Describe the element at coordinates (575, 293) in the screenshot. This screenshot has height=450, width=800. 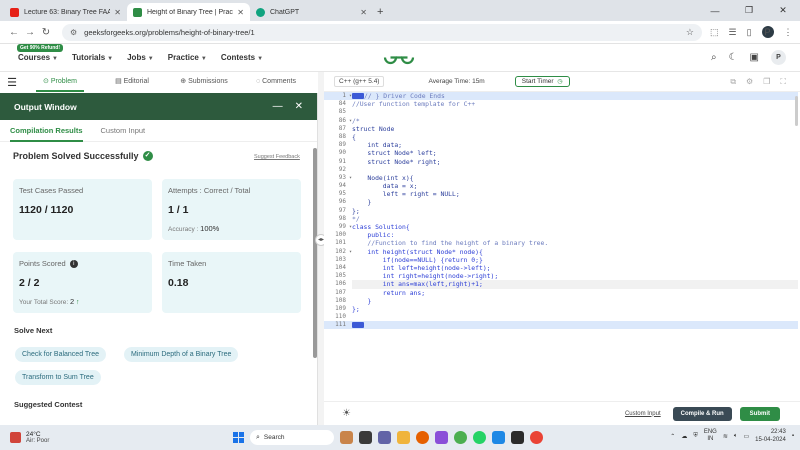
I see `code-line: return ans;` at that location.